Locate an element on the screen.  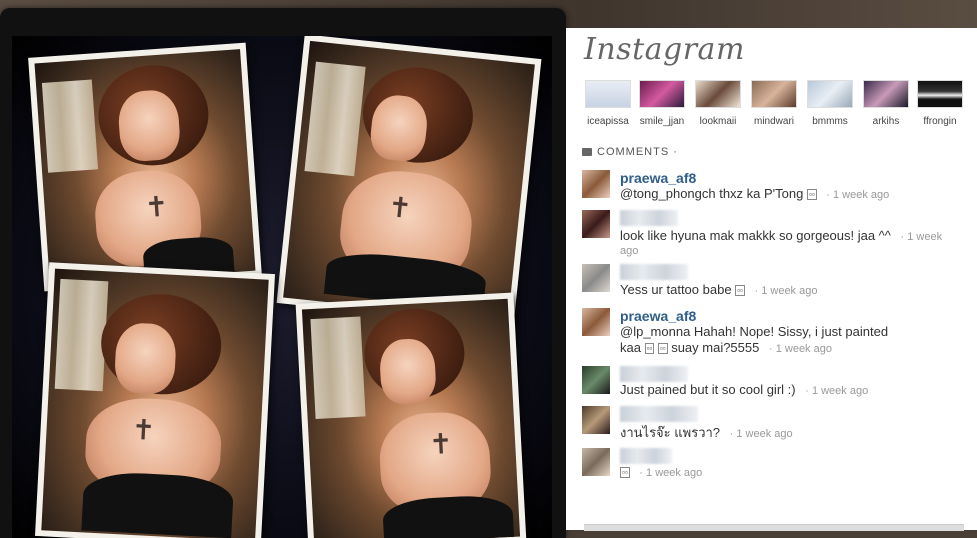
instagram-logo: Instagram is located at coordinates (664, 49).